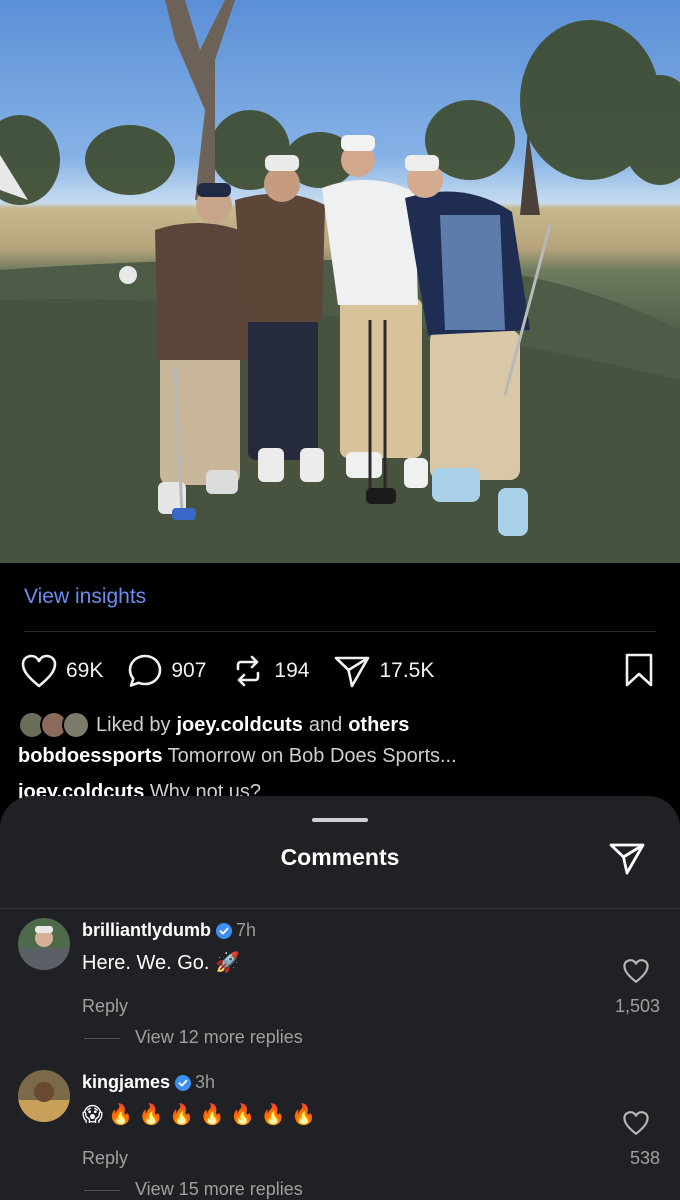 This screenshot has width=680, height=1200. I want to click on liked-by-user: joey.coldcuts, so click(240, 725).